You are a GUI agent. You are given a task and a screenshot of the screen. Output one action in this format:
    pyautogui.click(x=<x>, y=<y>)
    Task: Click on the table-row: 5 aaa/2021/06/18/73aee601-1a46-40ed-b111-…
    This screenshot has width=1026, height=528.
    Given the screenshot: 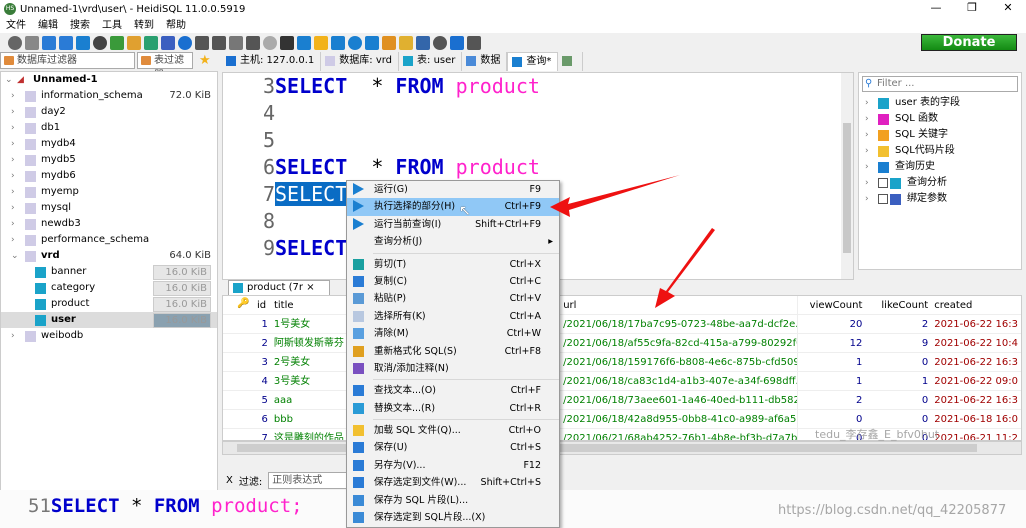 What is the action you would take?
    pyautogui.click(x=622, y=400)
    